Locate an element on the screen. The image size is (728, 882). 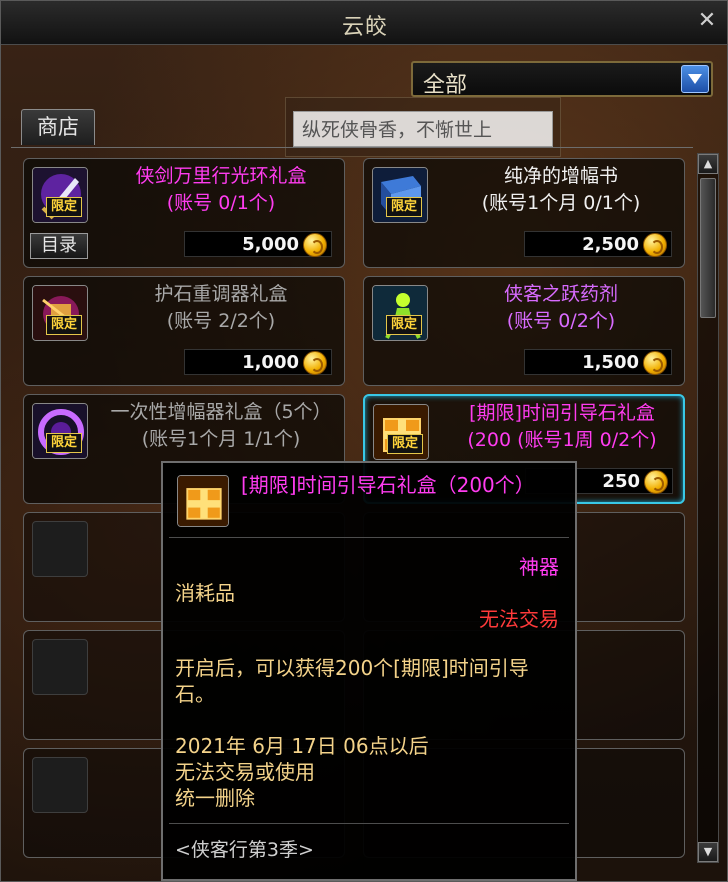
close-icon: ✕ is located at coordinates (707, 21).